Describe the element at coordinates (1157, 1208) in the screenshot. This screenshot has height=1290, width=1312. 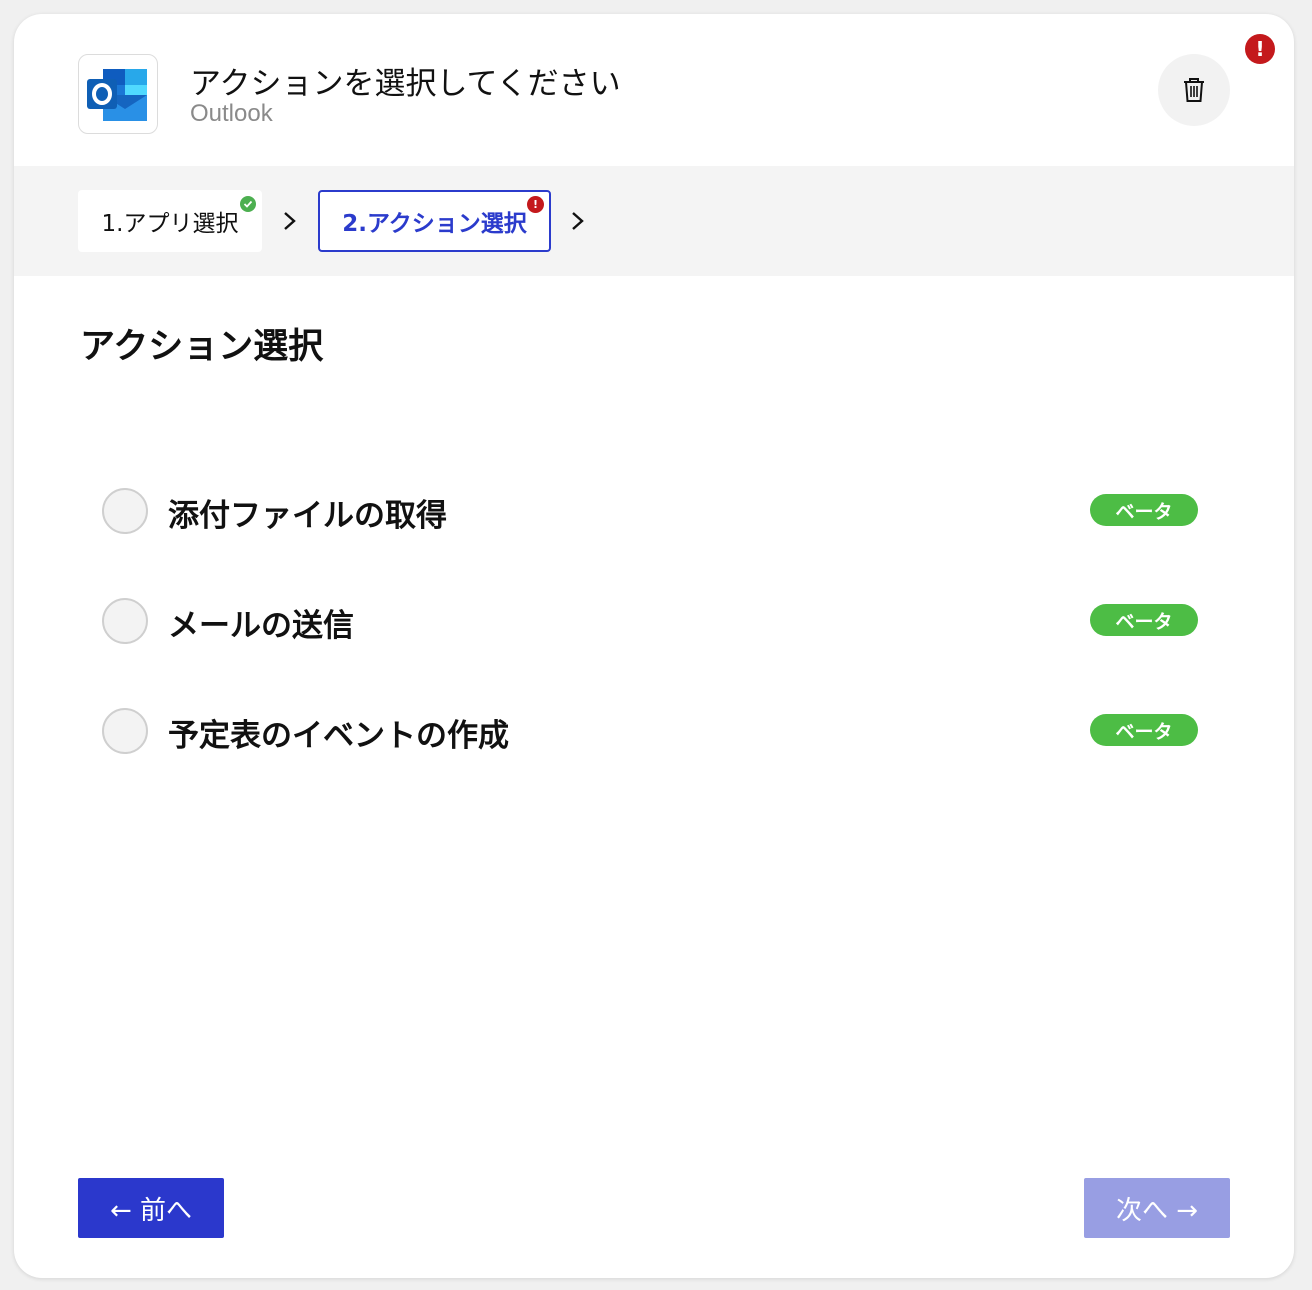
I see `next-button: 次へ →` at that location.